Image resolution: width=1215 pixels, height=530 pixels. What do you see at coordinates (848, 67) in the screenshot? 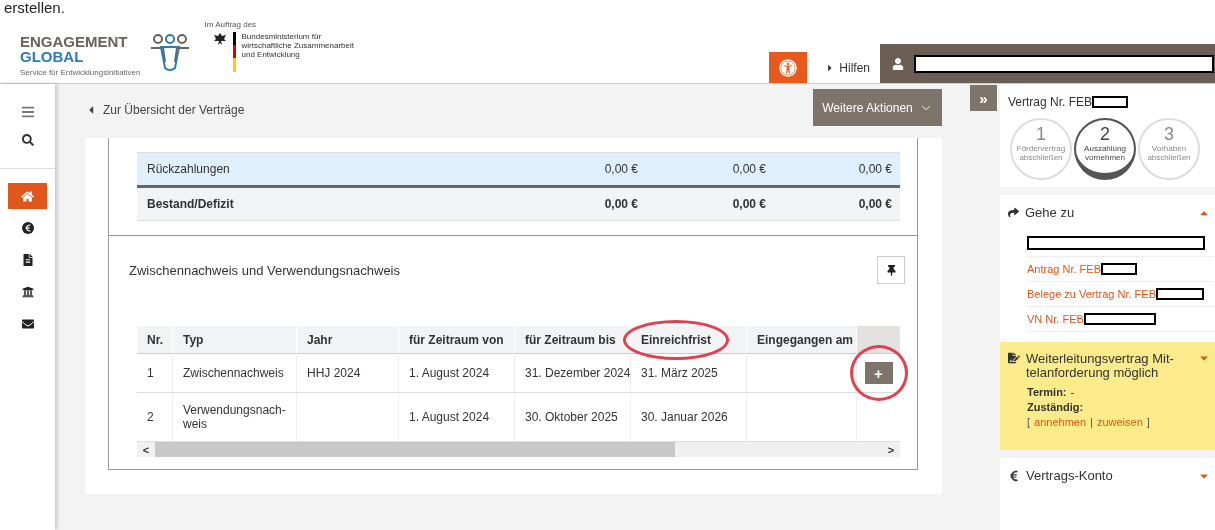
I see `help-link: Hilfen` at bounding box center [848, 67].